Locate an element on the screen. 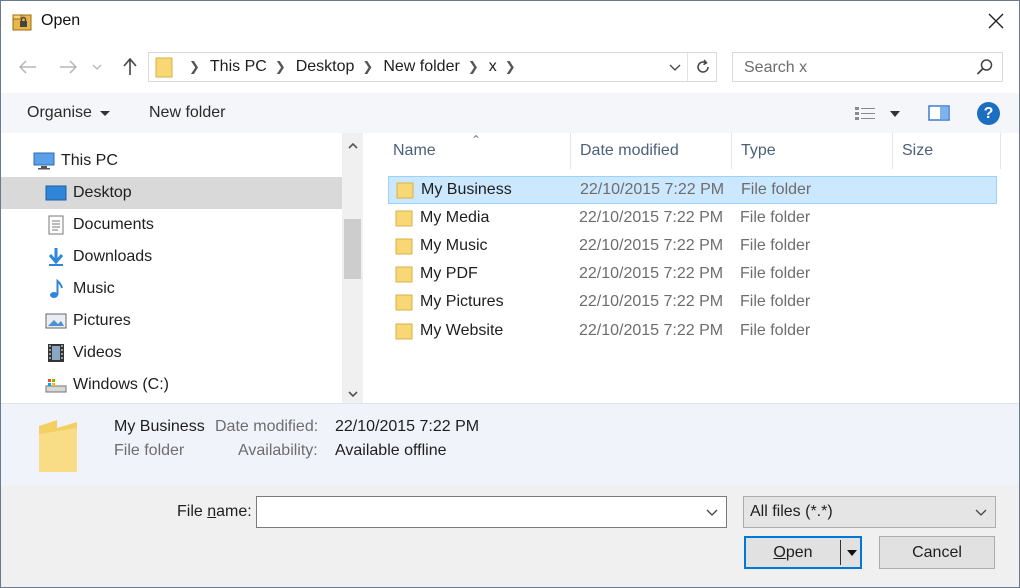 The width and height of the screenshot is (1020, 588). nav-item-pictures: Pictures is located at coordinates (66, 321).